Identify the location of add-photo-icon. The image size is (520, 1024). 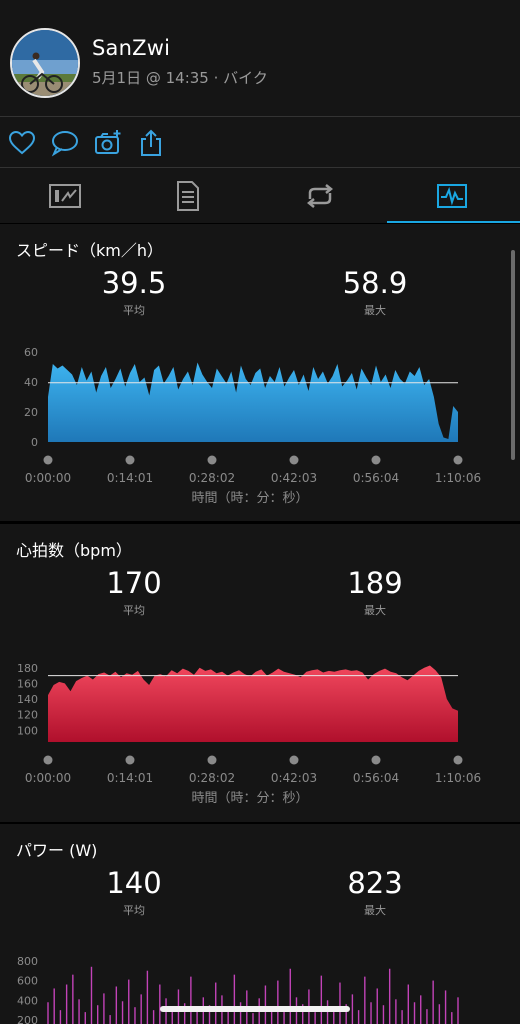
(108, 143).